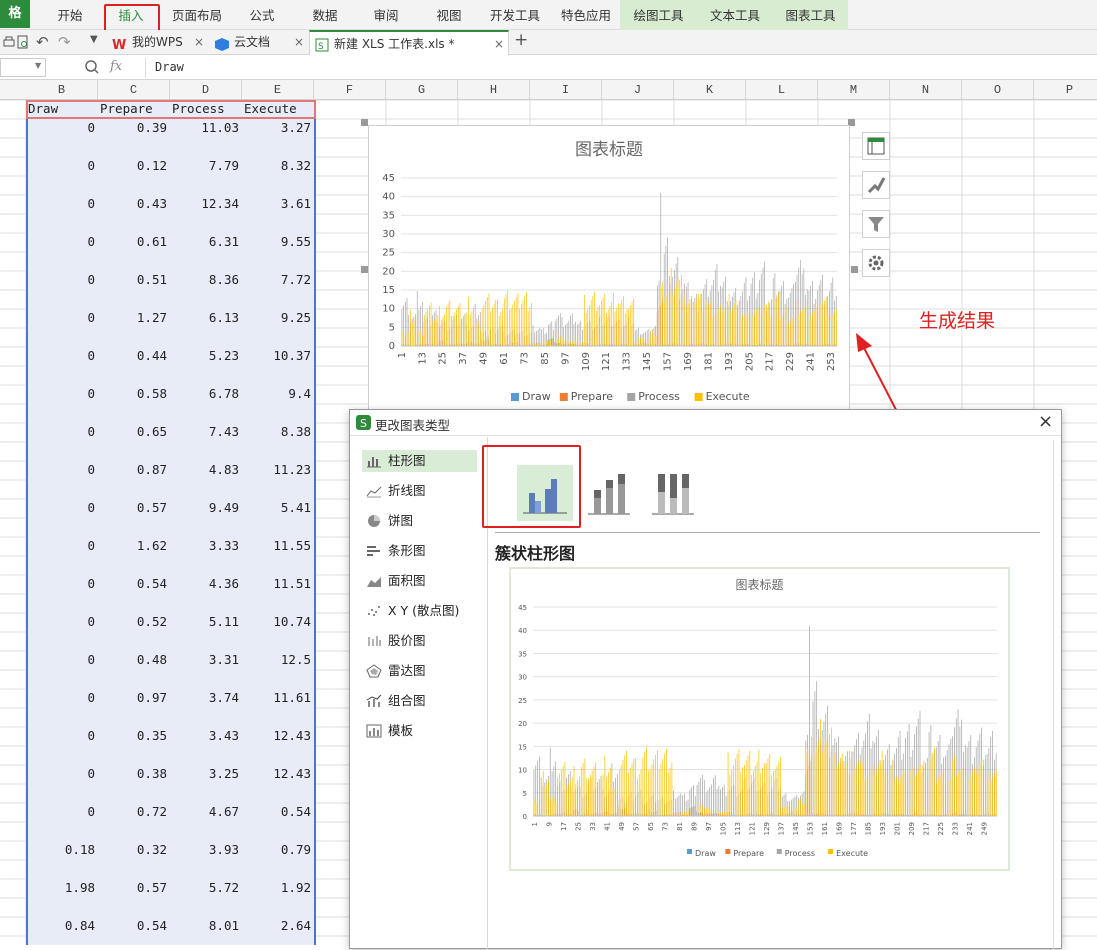 Image resolution: width=1097 pixels, height=950 pixels. What do you see at coordinates (62, 925) in the screenshot?
I see `table-cell: 0.84` at bounding box center [62, 925].